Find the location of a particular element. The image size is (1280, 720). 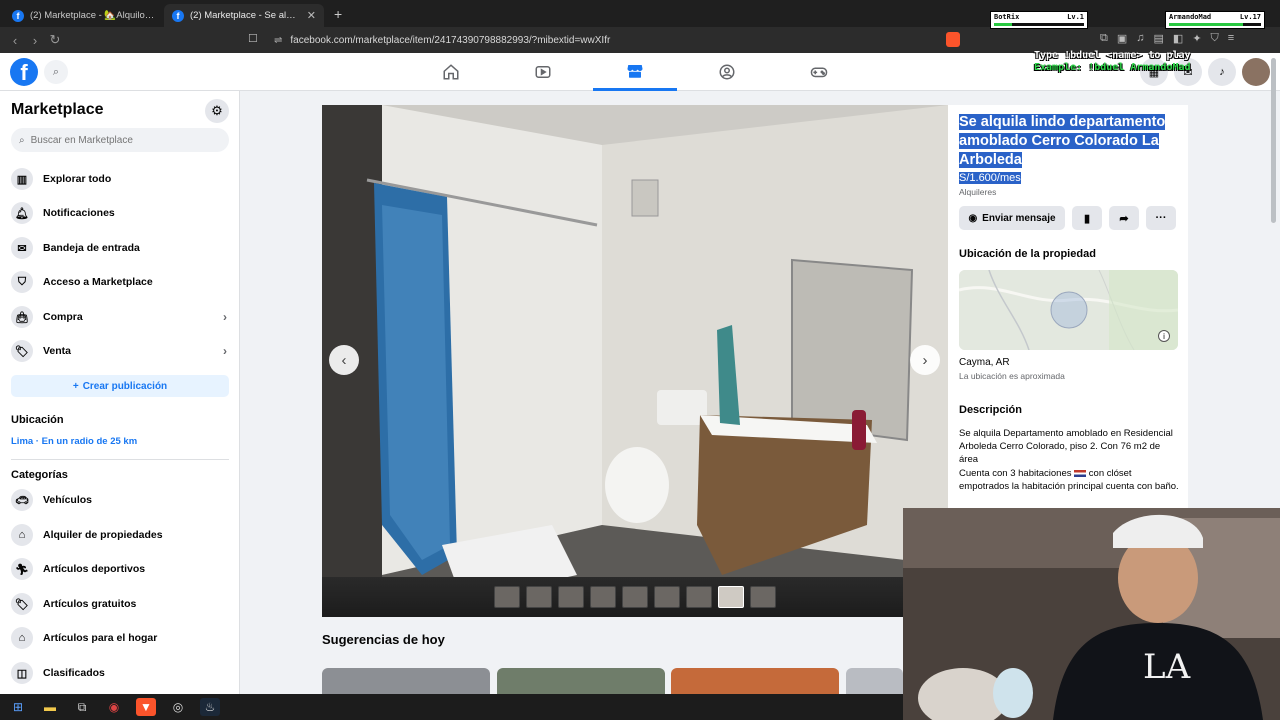

share-button: ➦ is located at coordinates (1124, 218).